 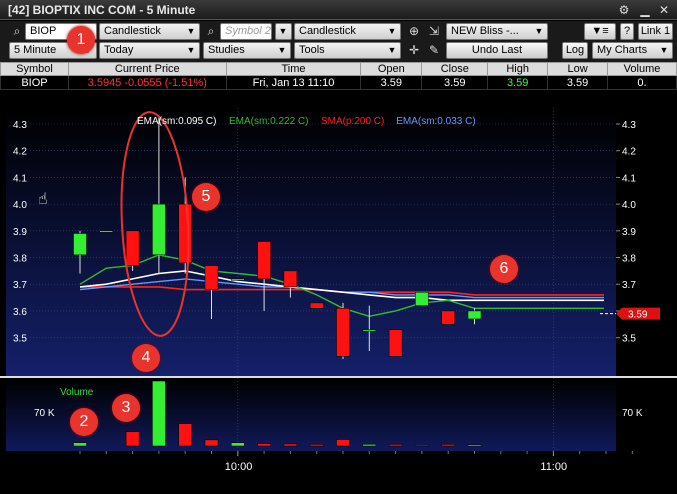 What do you see at coordinates (147, 69) in the screenshot?
I see `quote-header: Current Price` at bounding box center [147, 69].